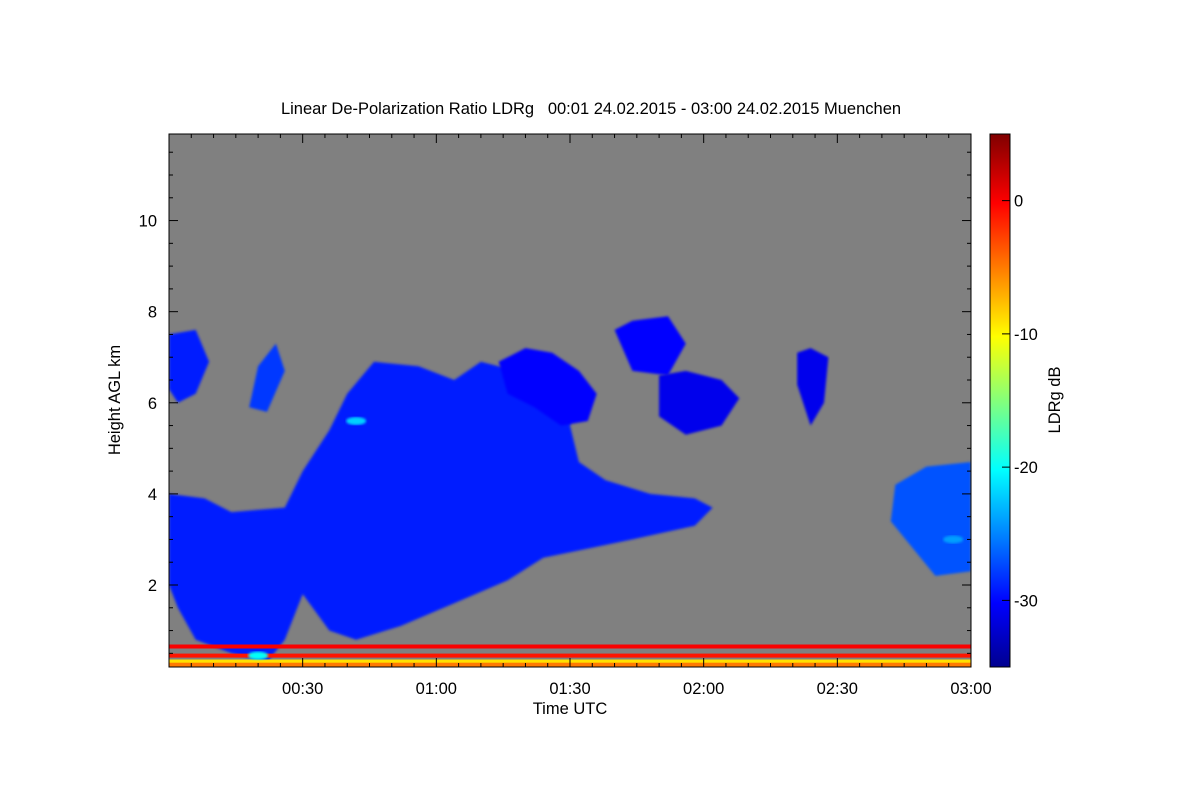 The height and width of the screenshot is (805, 1200). I want to click on y-tick-label: 4, so click(152, 495).